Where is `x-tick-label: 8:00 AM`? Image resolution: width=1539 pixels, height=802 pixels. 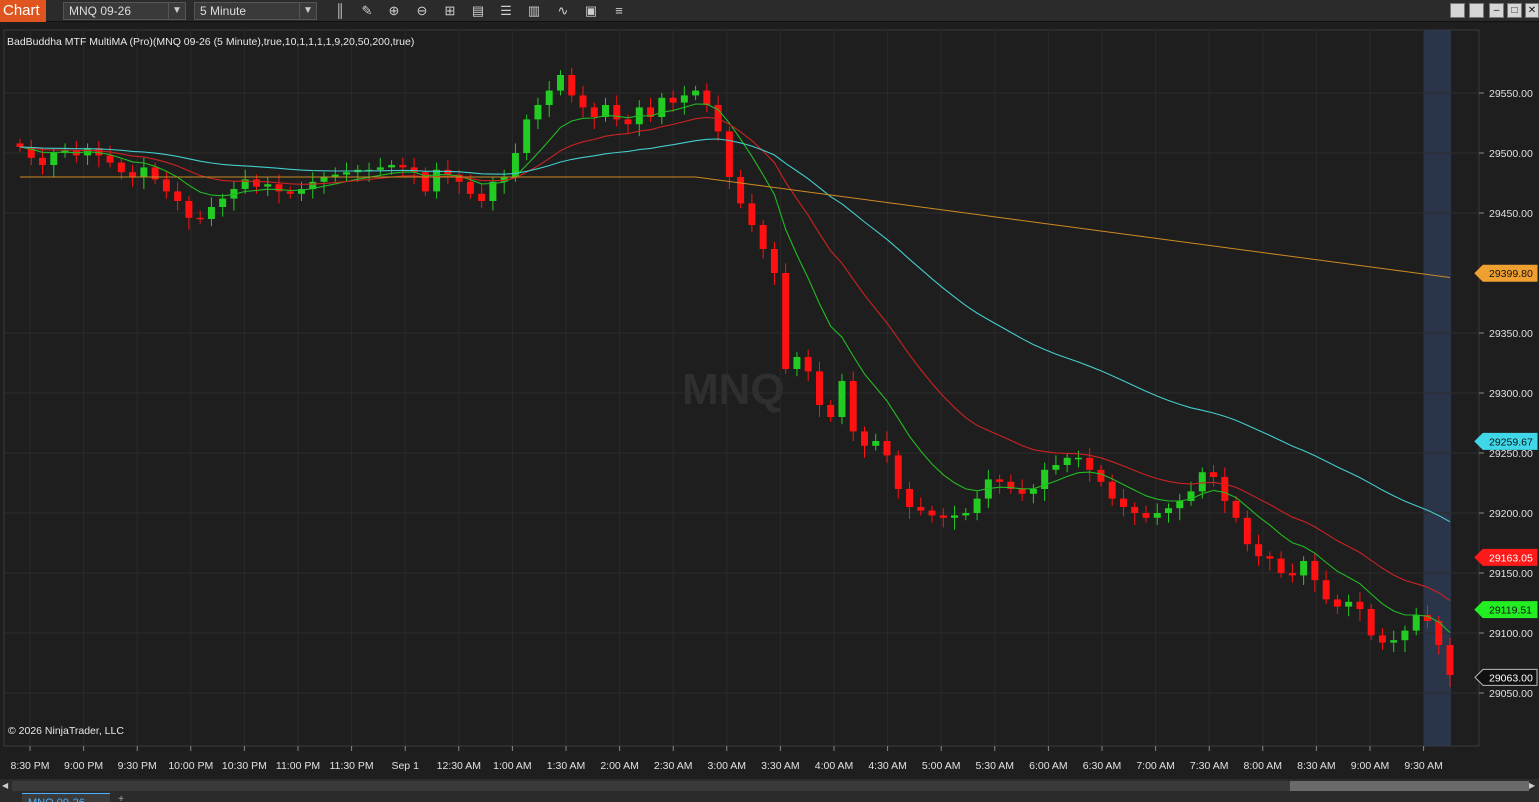
x-tick-label: 8:00 AM is located at coordinates (1263, 766).